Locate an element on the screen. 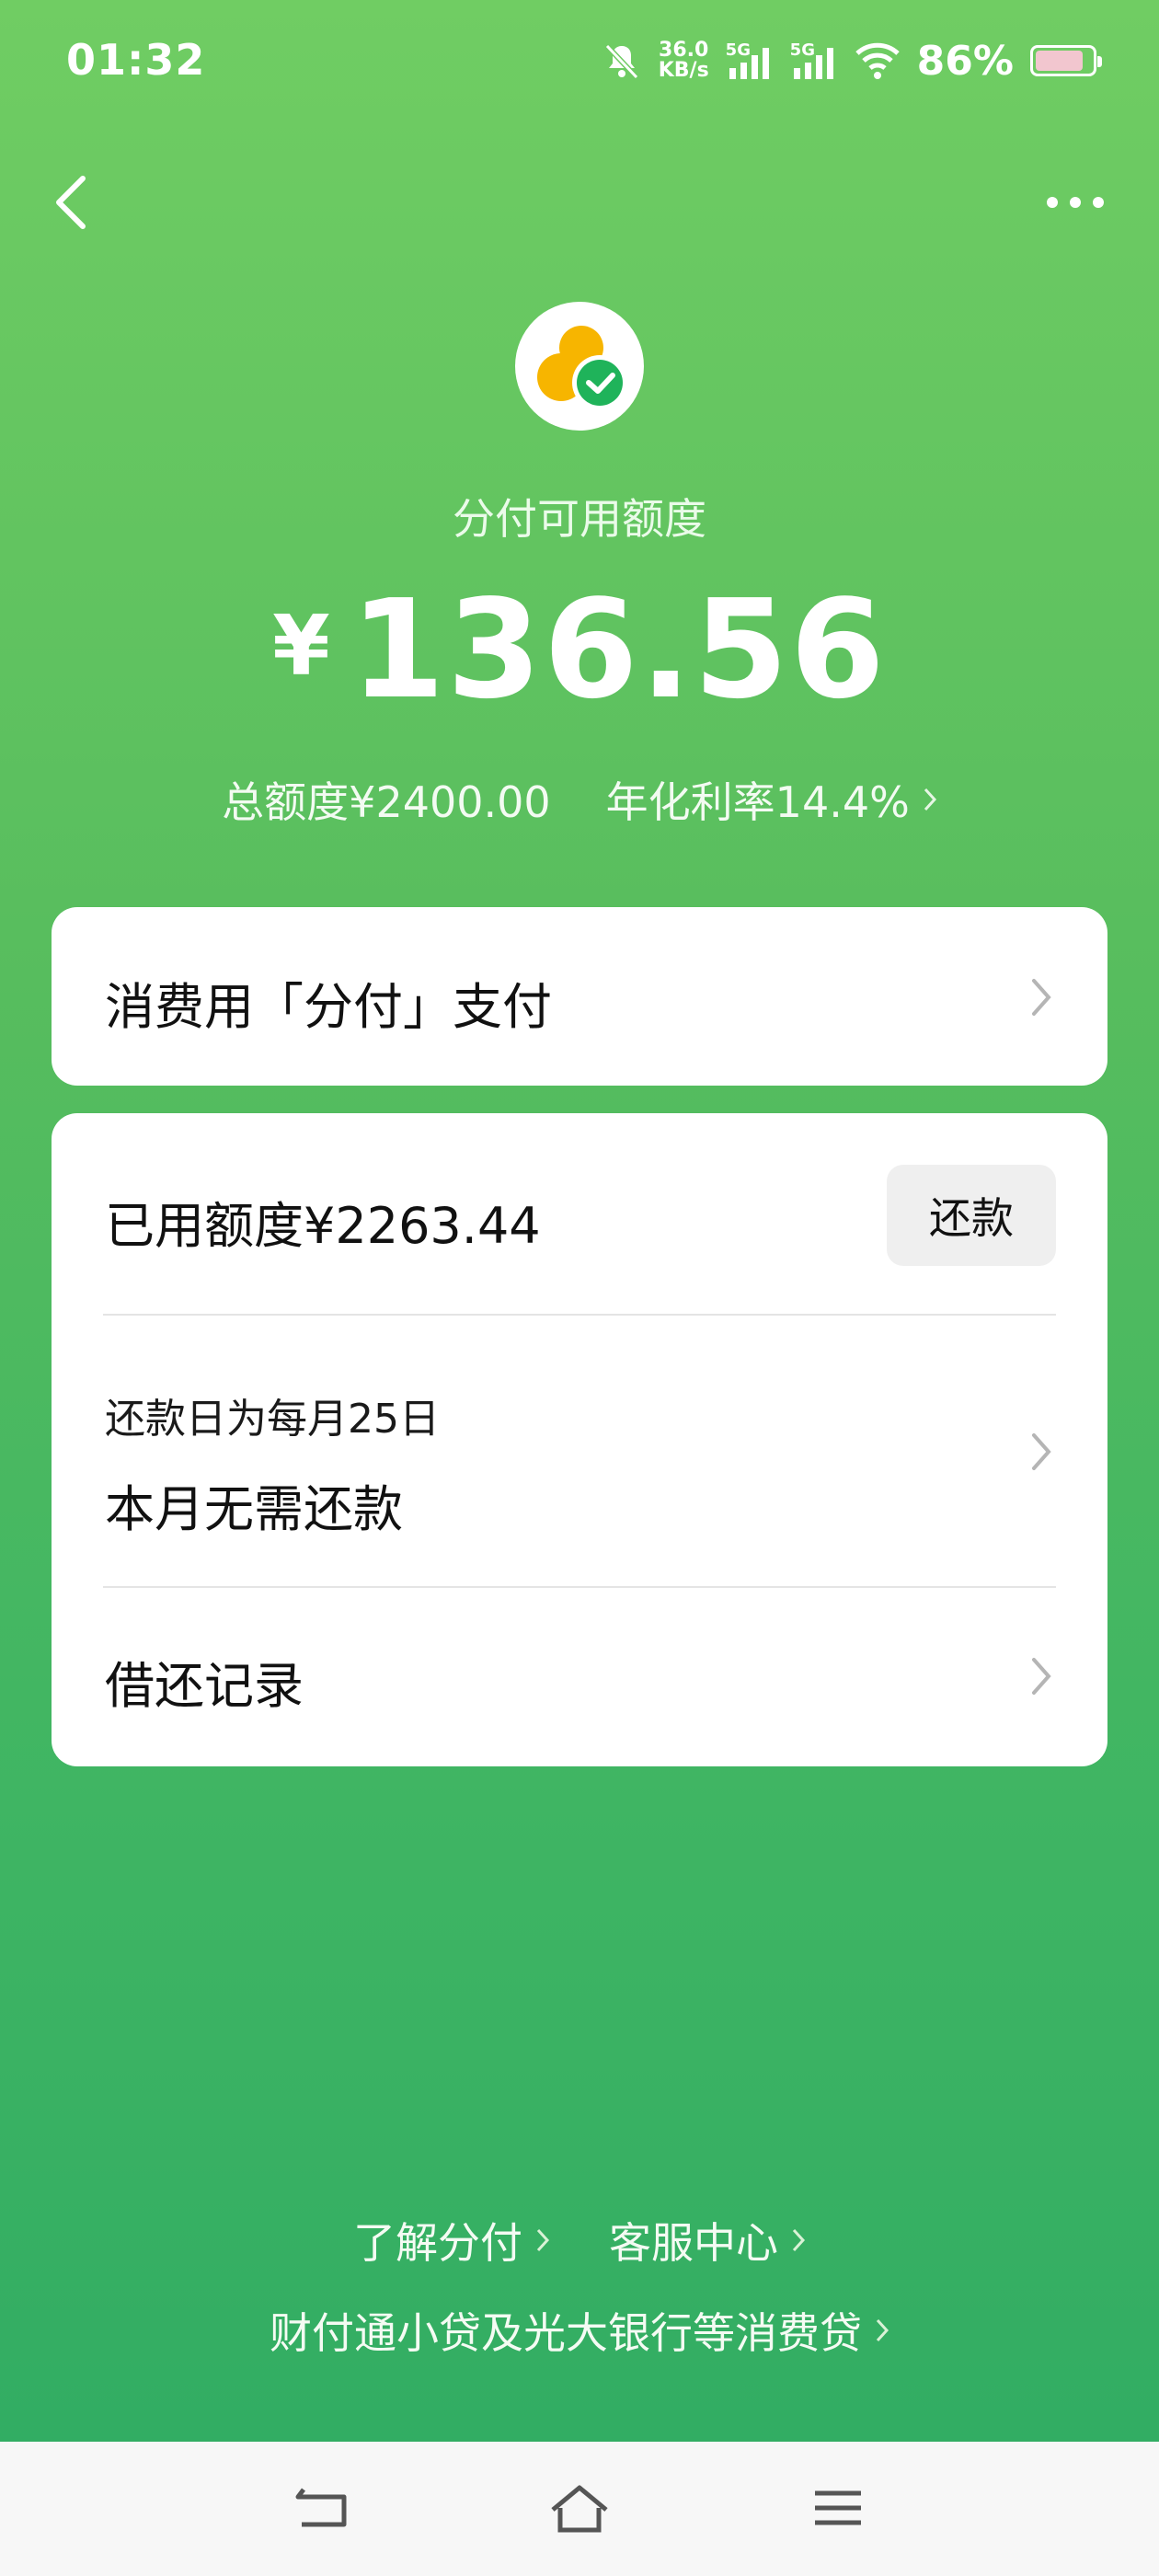 The height and width of the screenshot is (2576, 1159). lender-note-link: 财付通小贷及光大银行等消费贷 is located at coordinates (579, 2330).